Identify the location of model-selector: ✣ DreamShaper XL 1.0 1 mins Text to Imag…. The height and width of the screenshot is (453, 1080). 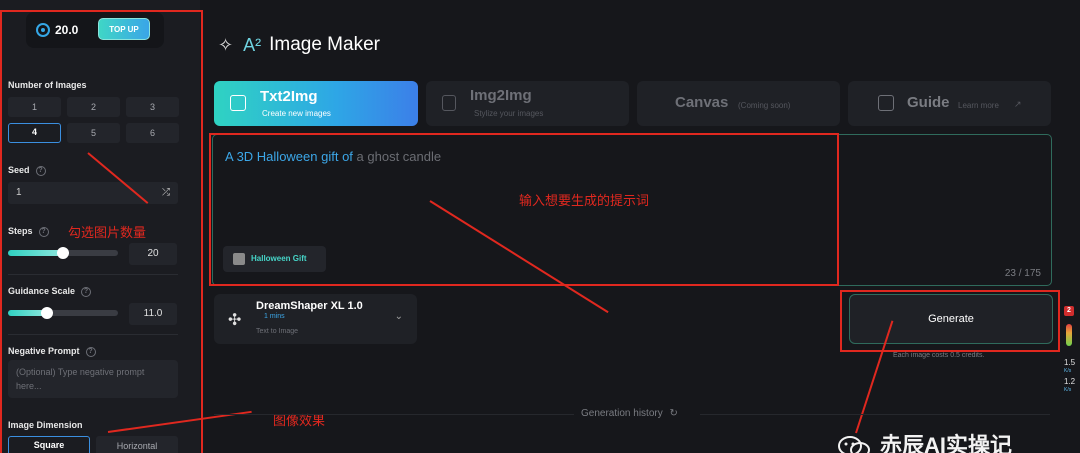
(315, 319).